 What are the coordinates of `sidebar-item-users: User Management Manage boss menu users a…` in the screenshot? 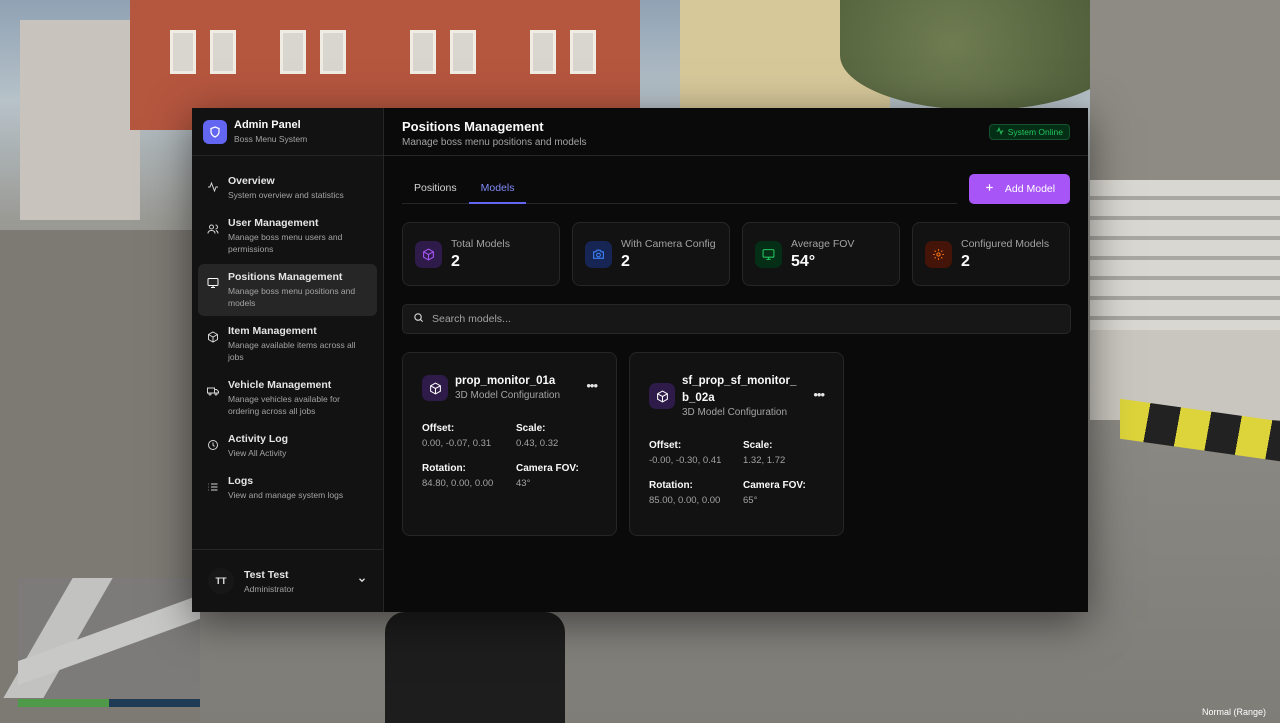 It's located at (287, 236).